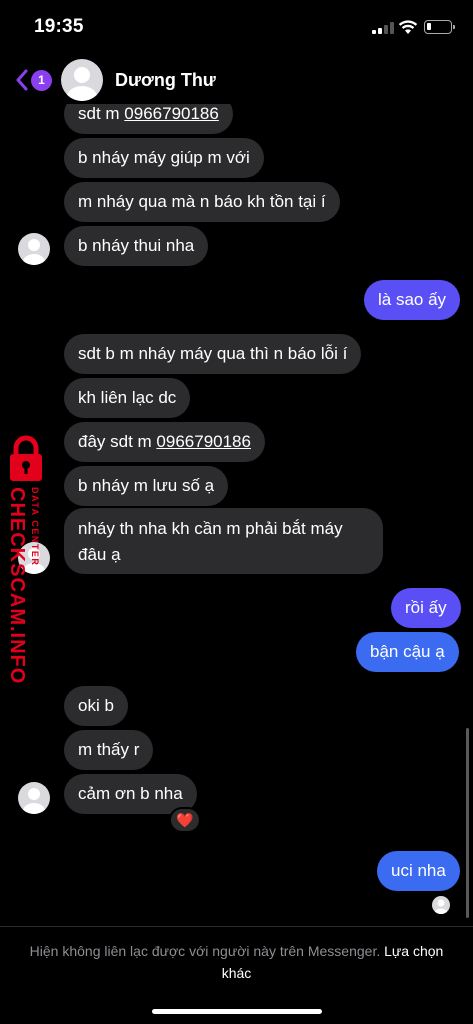 Image resolution: width=473 pixels, height=1024 pixels. I want to click on lock-icon, so click(26, 458).